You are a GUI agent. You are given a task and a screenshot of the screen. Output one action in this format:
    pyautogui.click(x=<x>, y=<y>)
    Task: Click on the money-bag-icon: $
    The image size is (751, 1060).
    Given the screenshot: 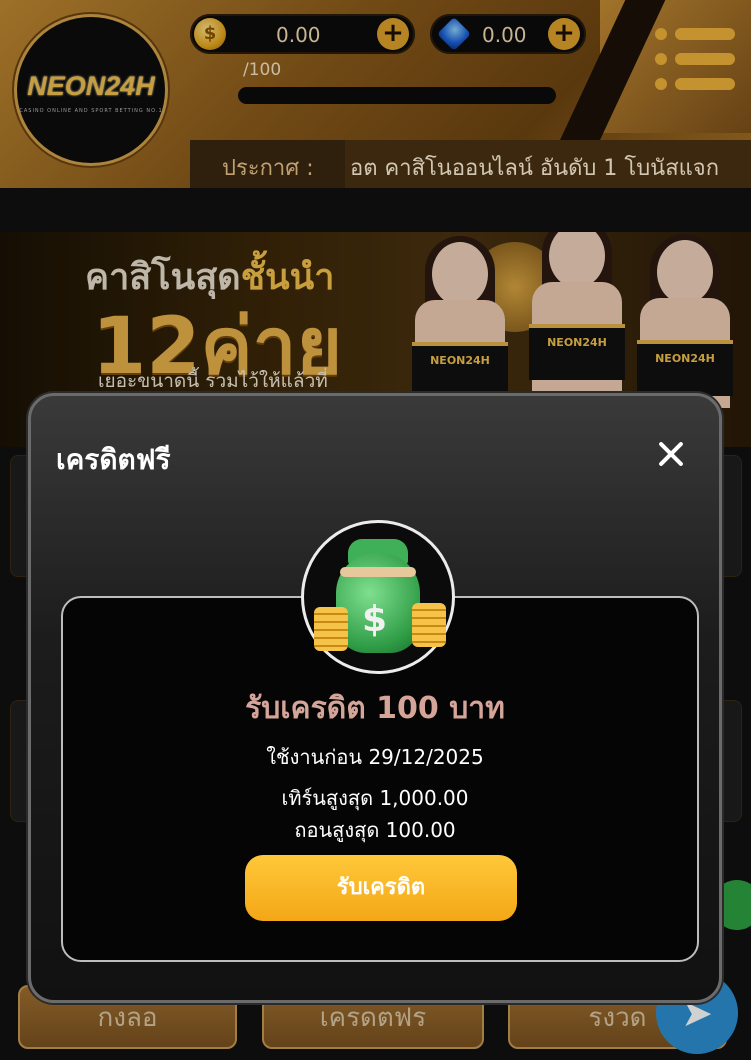 What is the action you would take?
    pyautogui.click(x=378, y=597)
    